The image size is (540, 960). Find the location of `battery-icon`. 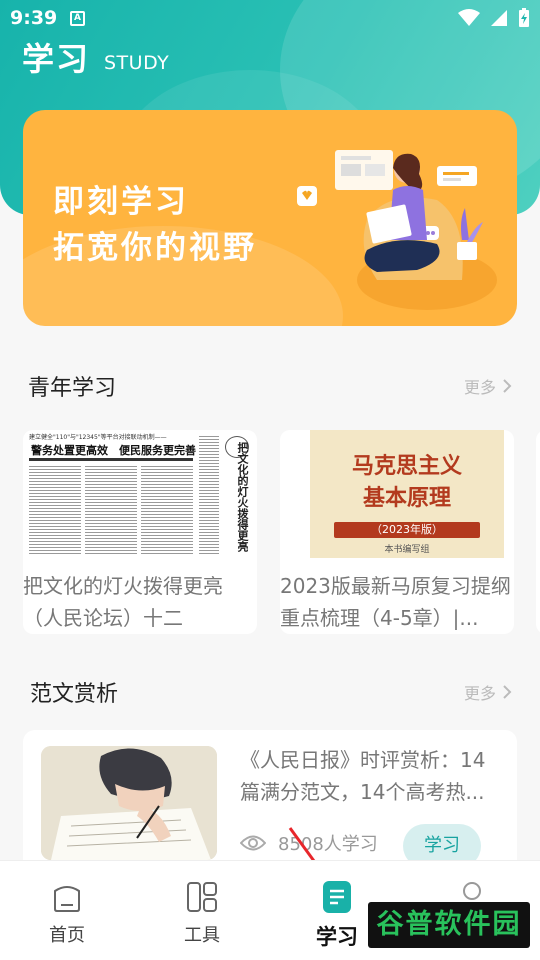

battery-icon is located at coordinates (524, 17).